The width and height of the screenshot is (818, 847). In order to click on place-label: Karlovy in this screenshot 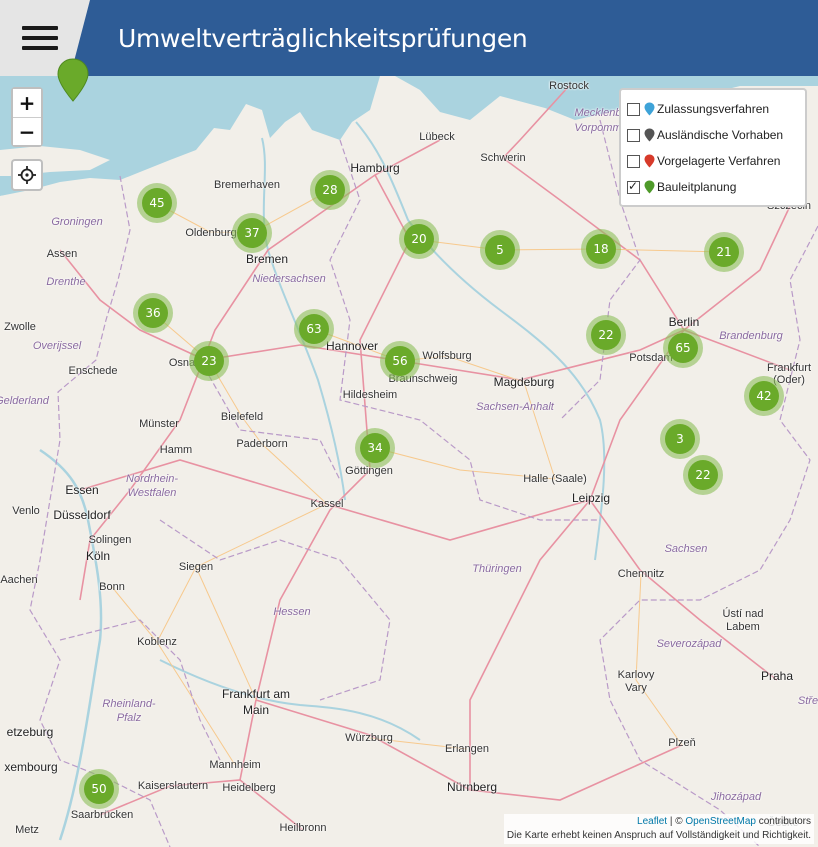, I will do `click(636, 675)`.